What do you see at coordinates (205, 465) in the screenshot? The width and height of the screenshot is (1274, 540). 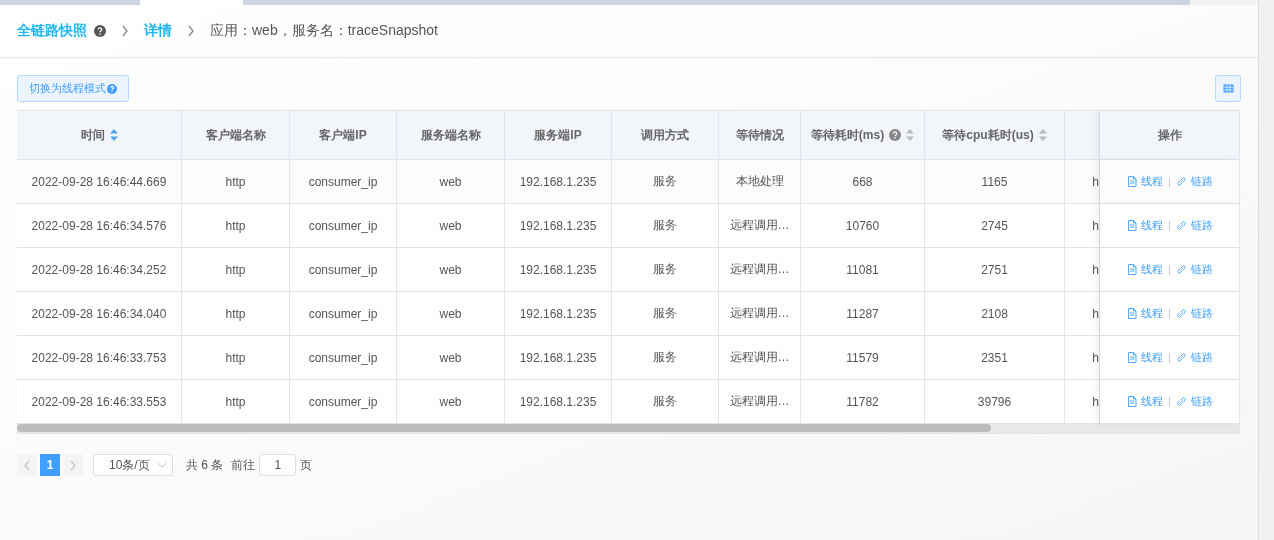 I see `total-count: 共 6 条` at bounding box center [205, 465].